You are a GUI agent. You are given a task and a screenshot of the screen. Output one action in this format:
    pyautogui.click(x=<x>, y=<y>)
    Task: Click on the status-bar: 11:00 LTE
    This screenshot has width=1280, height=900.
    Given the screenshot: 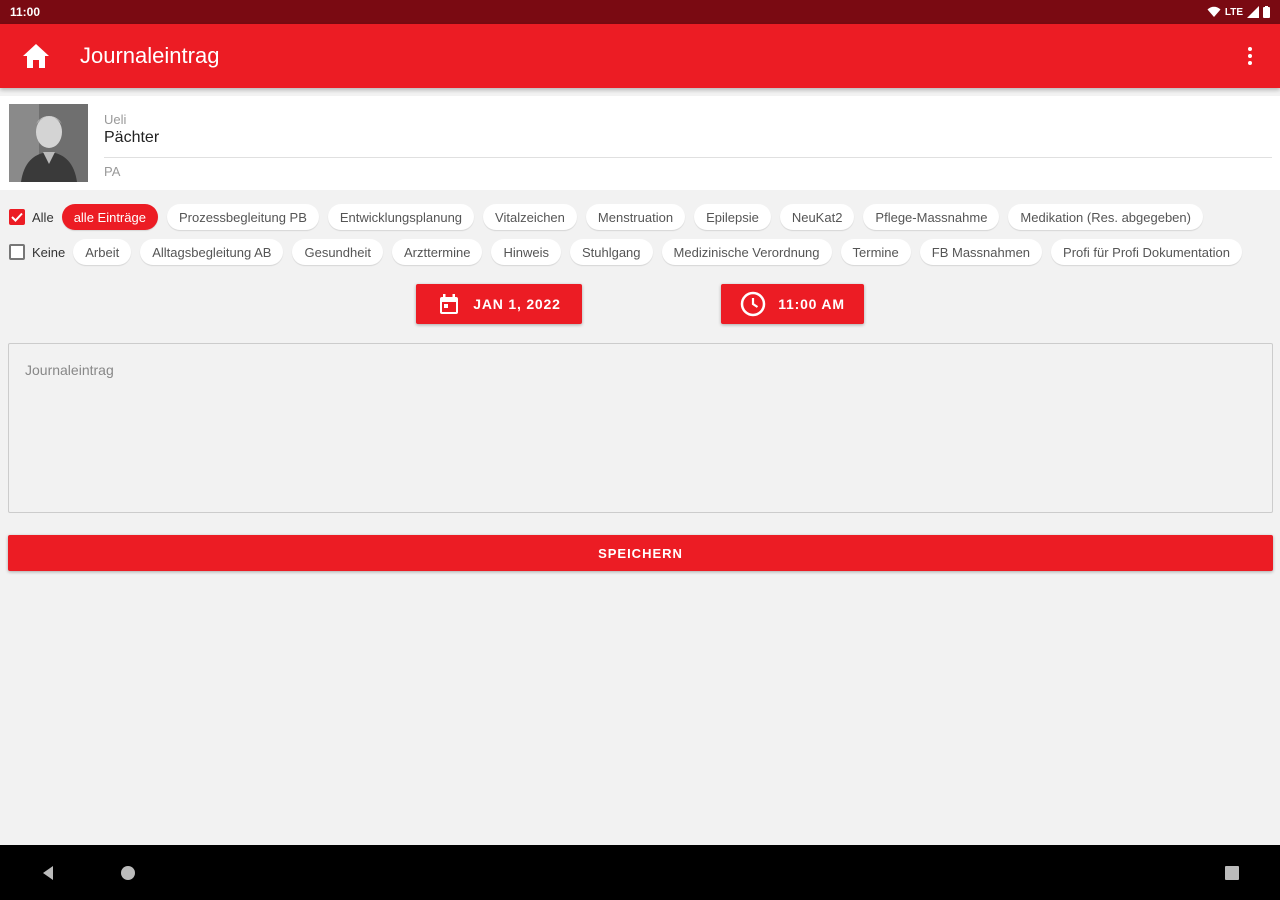 What is the action you would take?
    pyautogui.click(x=640, y=12)
    